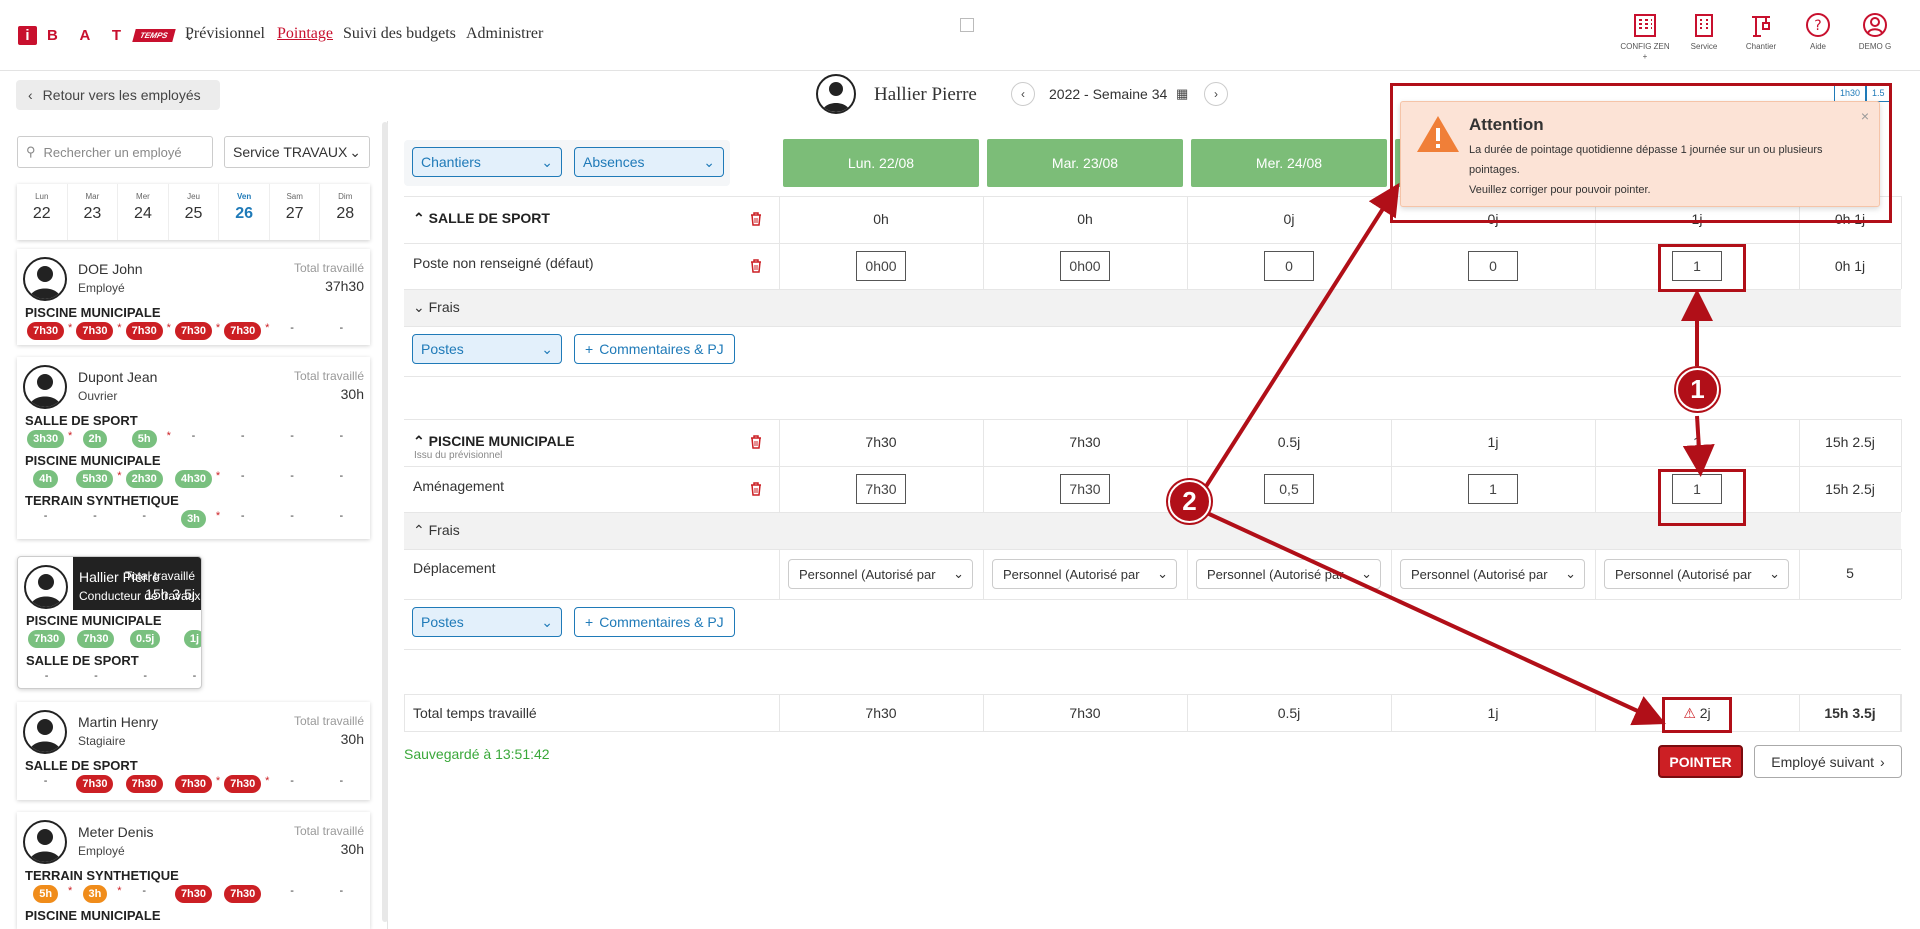  What do you see at coordinates (1697, 389) in the screenshot?
I see `annotation-marker-1: 1` at bounding box center [1697, 389].